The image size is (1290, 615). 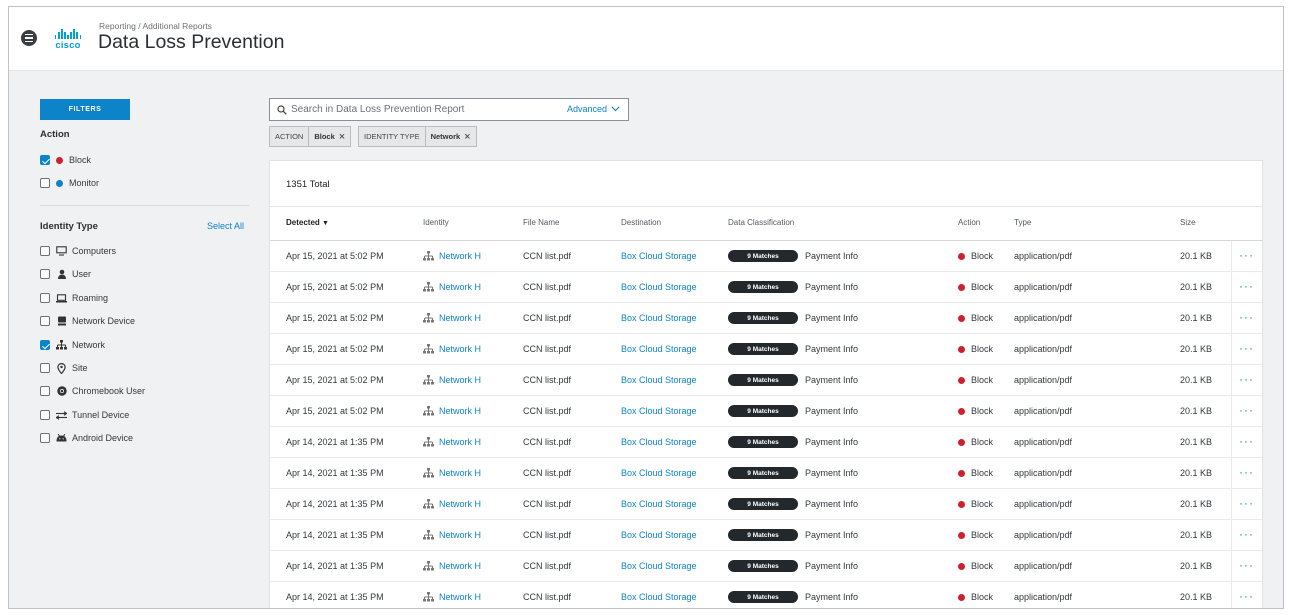 I want to click on identity-filter-user: User, so click(x=65, y=274).